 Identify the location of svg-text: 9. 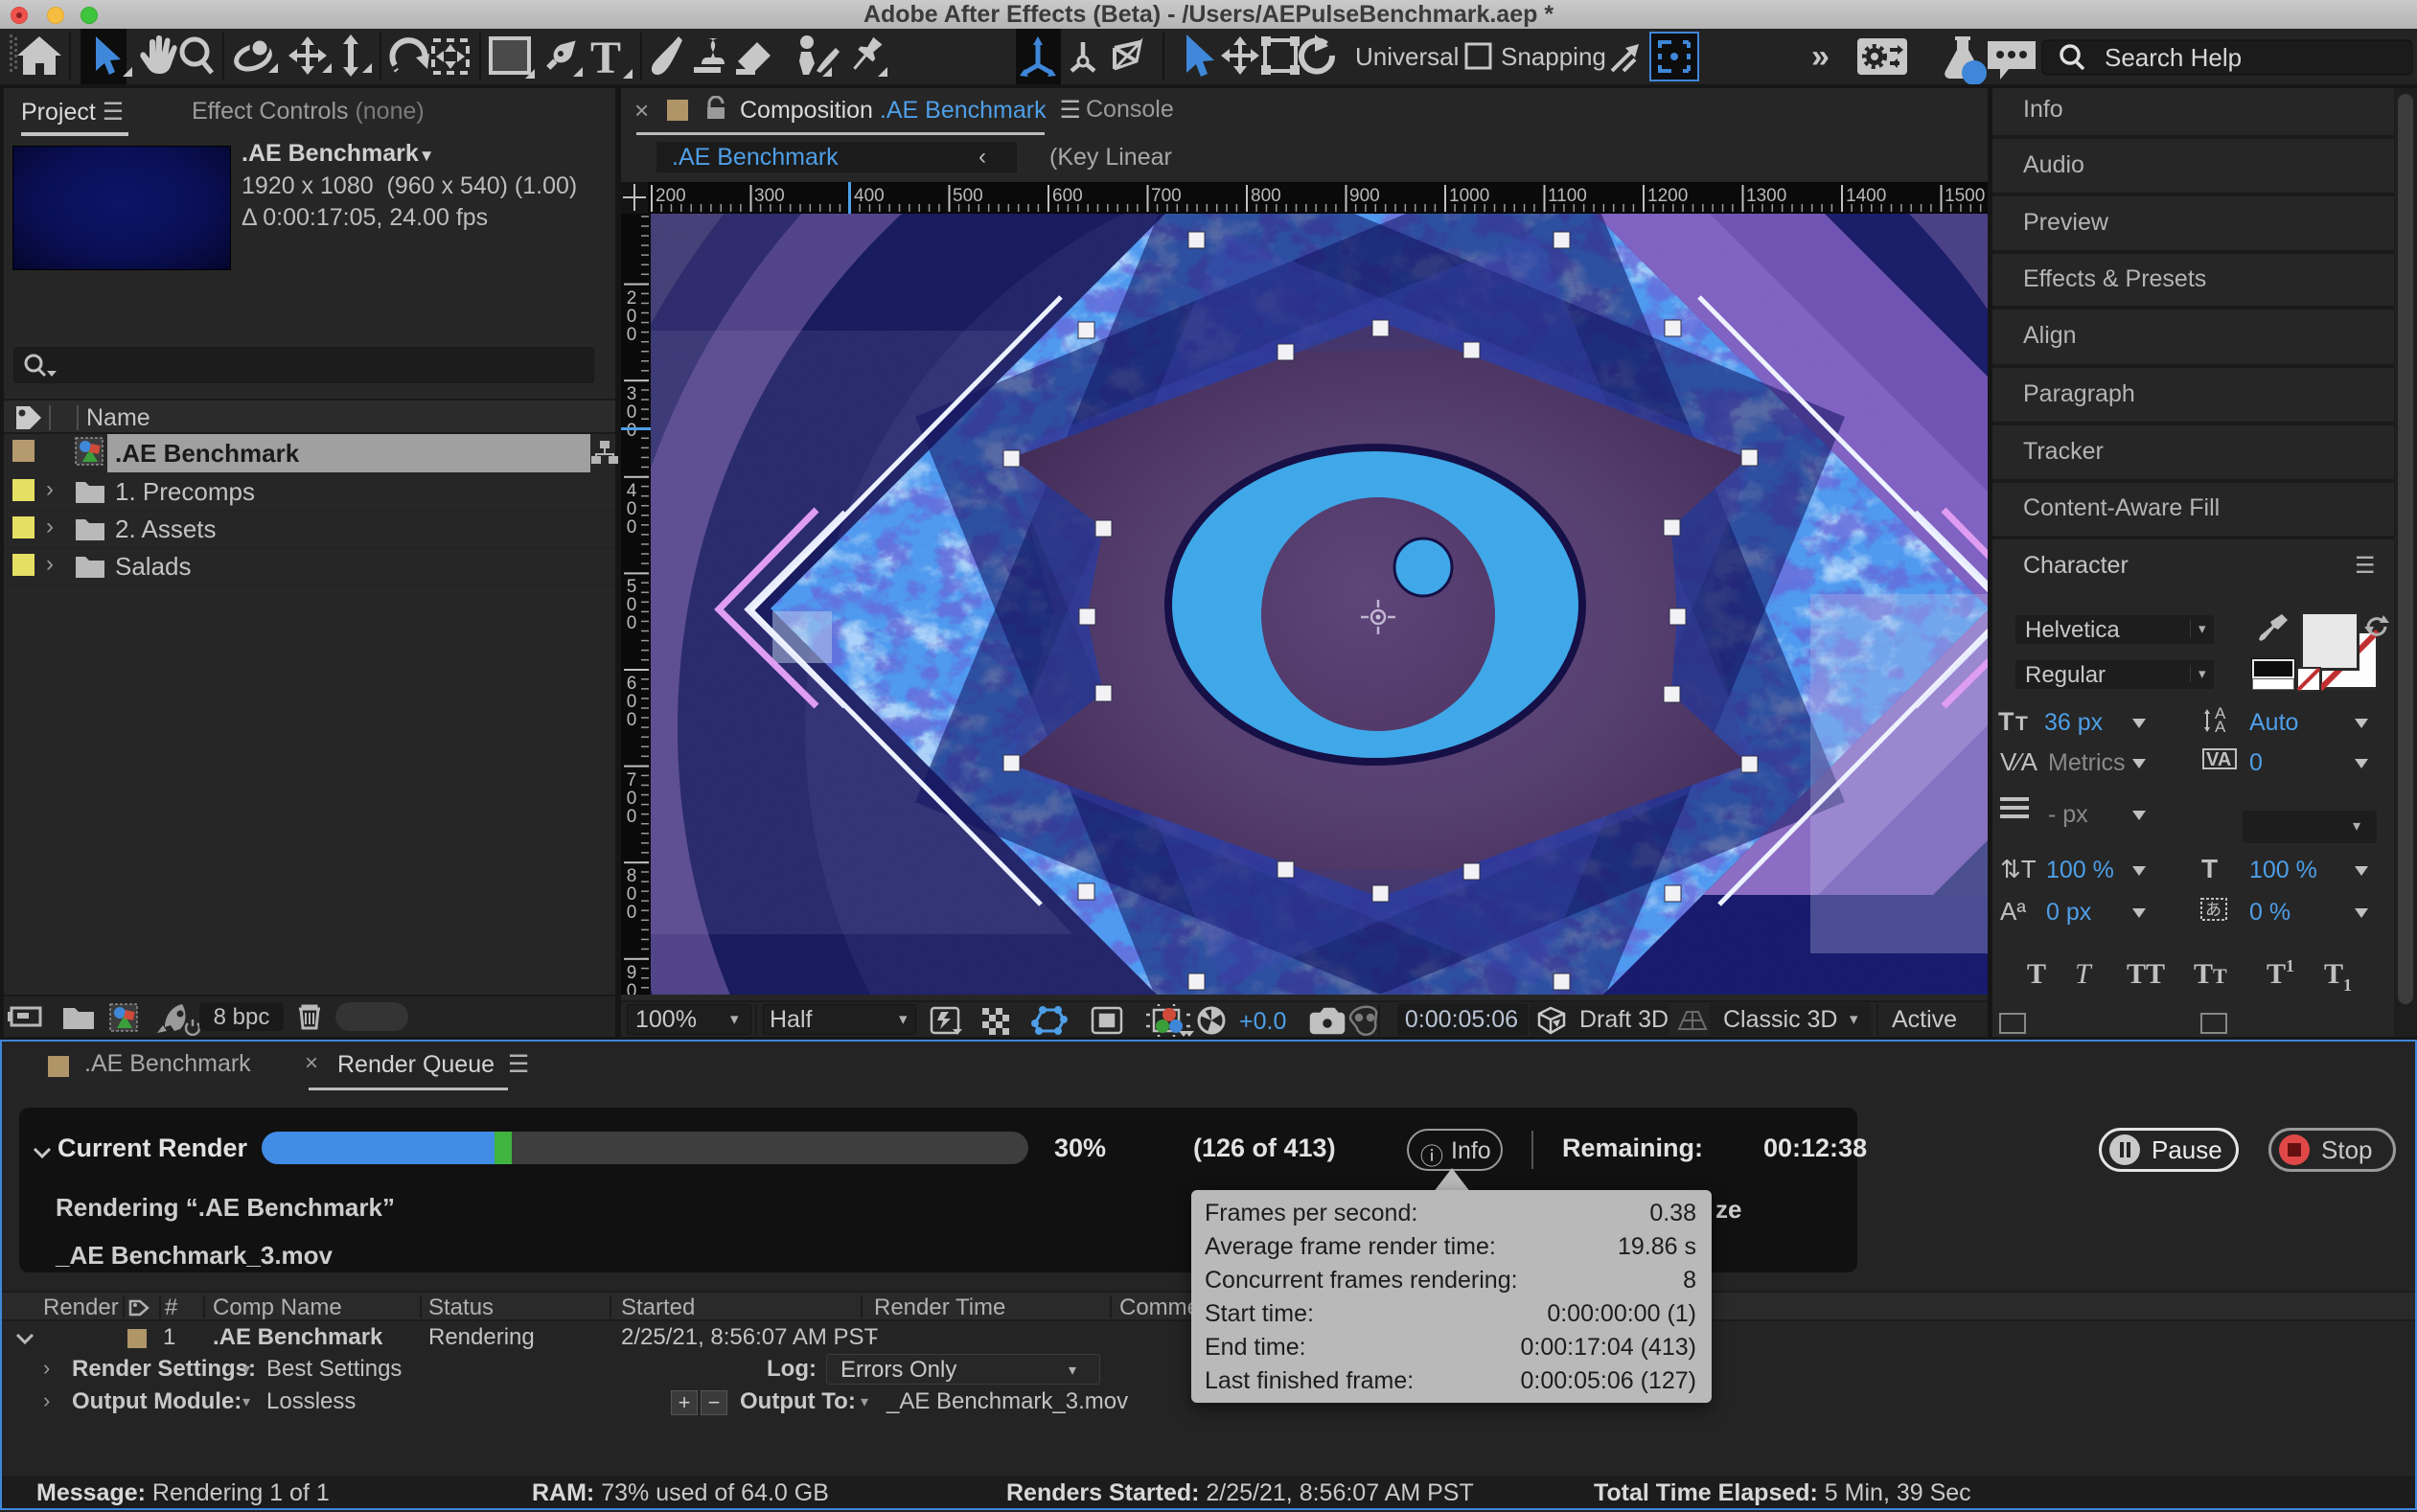
(632, 973).